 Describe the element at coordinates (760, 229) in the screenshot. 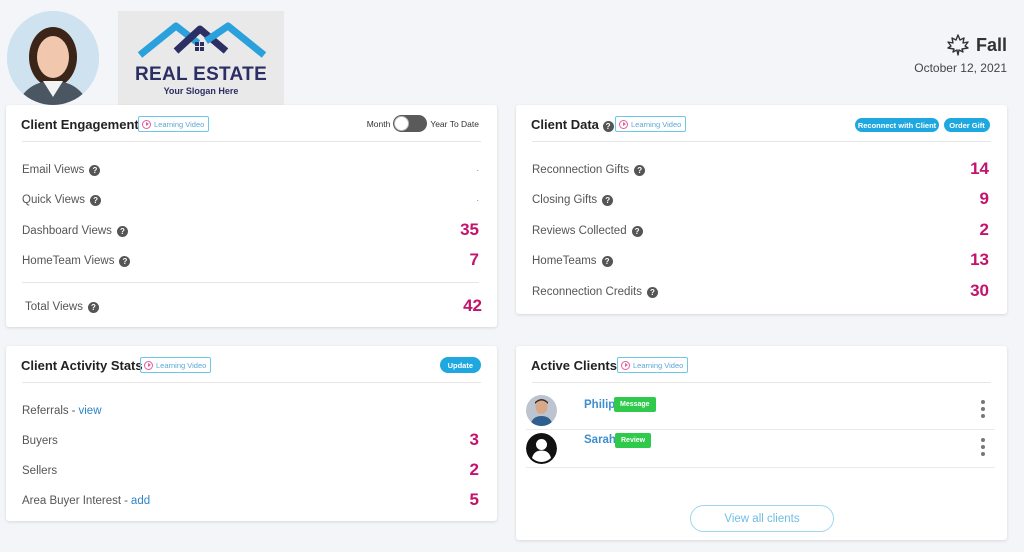

I see `stat-row-reviews-collected: Reviews Collected? 2` at that location.